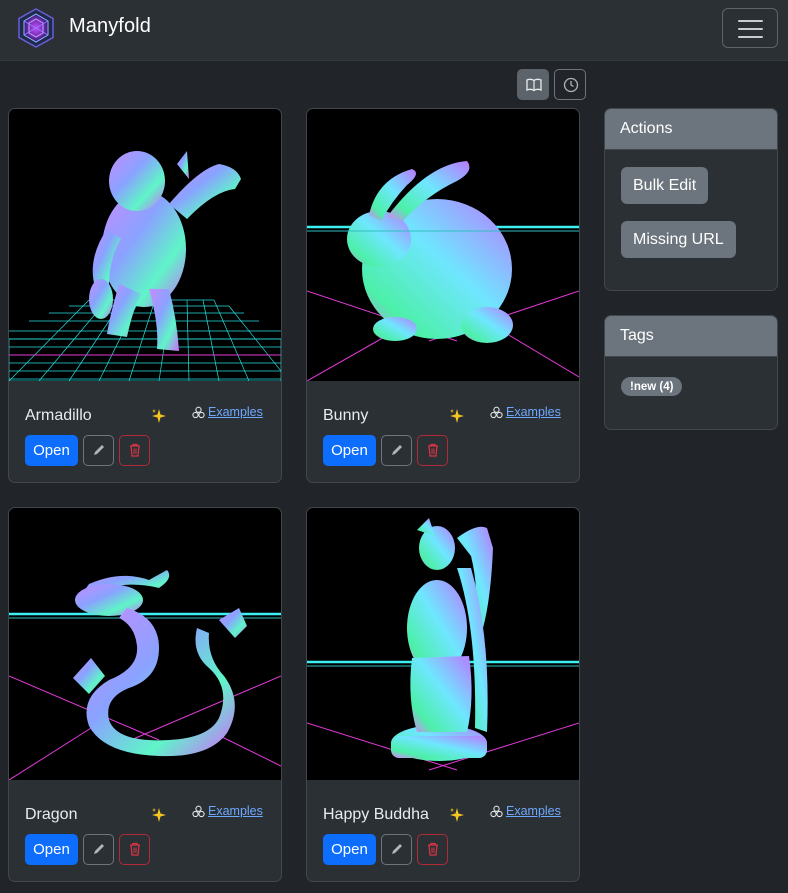 This screenshot has height=893, width=788. I want to click on model-card-bunny: Bunny Examples Open, so click(443, 295).